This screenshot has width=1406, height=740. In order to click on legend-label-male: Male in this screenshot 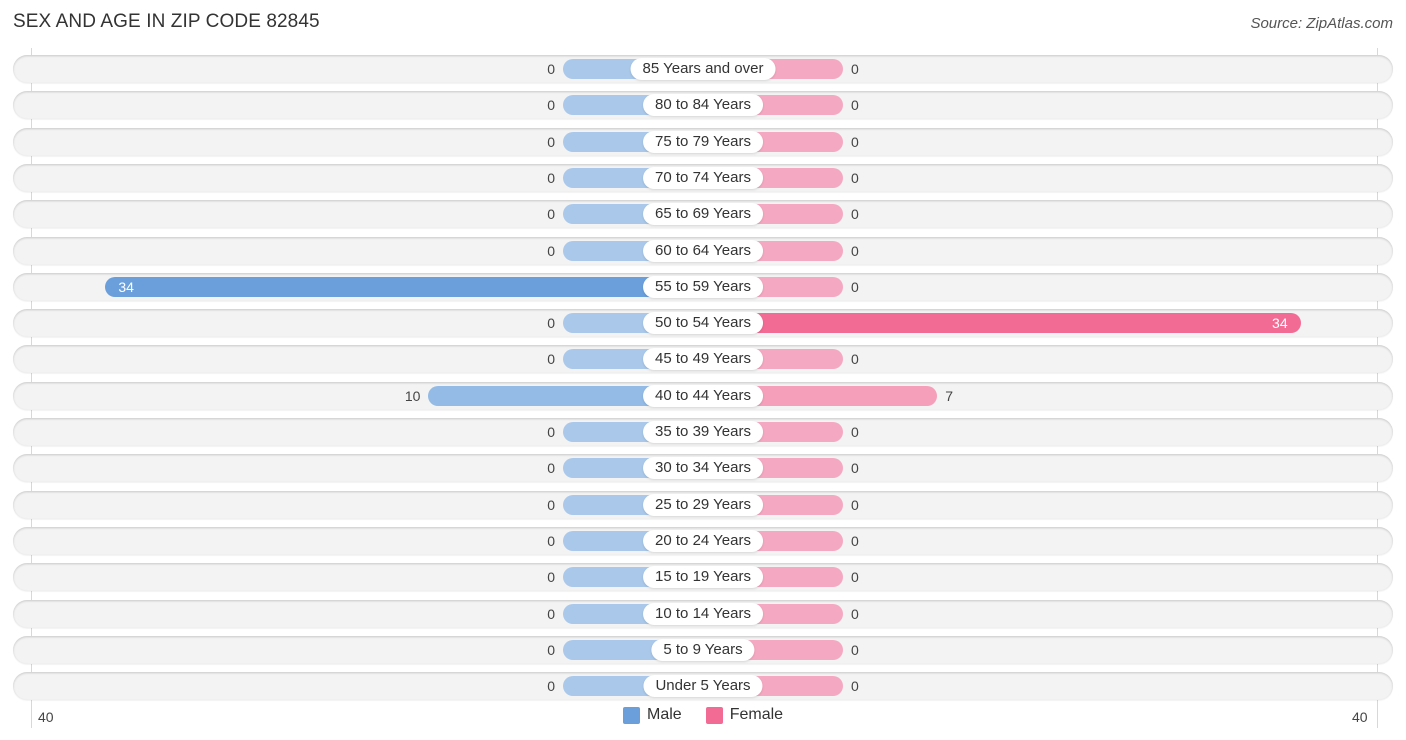, I will do `click(664, 714)`.